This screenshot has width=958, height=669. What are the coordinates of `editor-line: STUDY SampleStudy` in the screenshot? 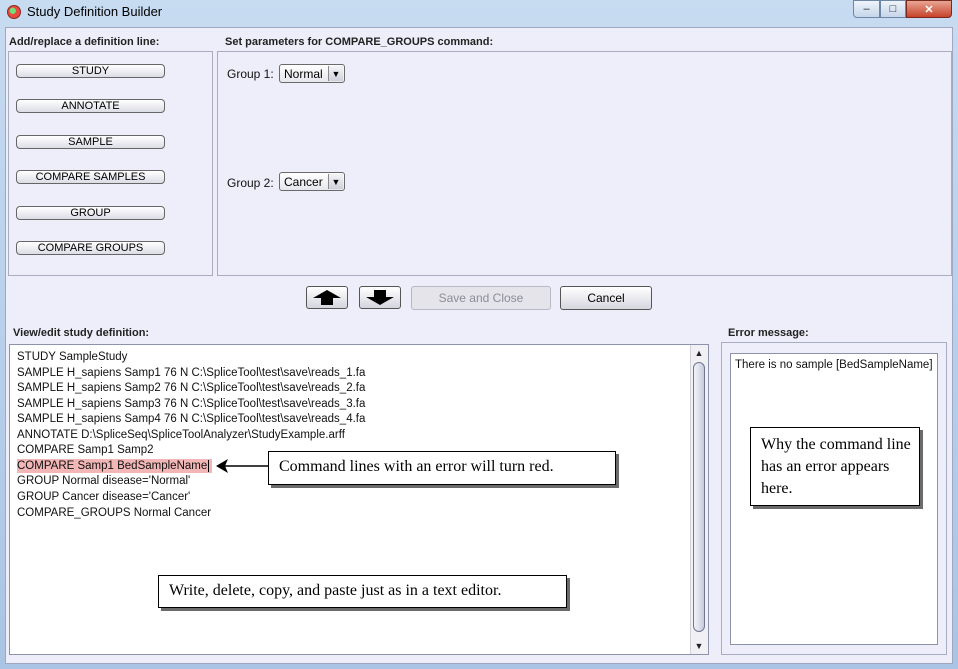 It's located at (72, 357).